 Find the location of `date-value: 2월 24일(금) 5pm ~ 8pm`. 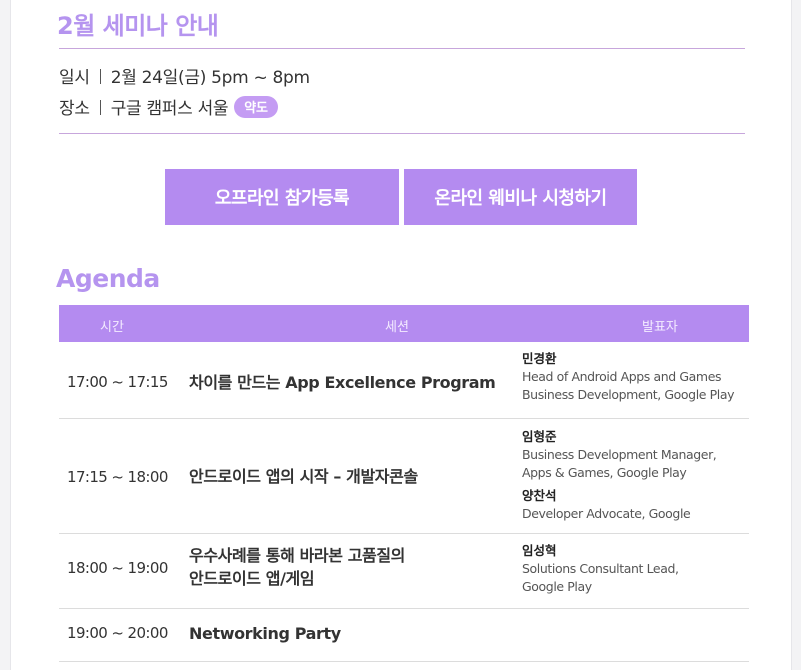

date-value: 2월 24일(금) 5pm ~ 8pm is located at coordinates (210, 78).